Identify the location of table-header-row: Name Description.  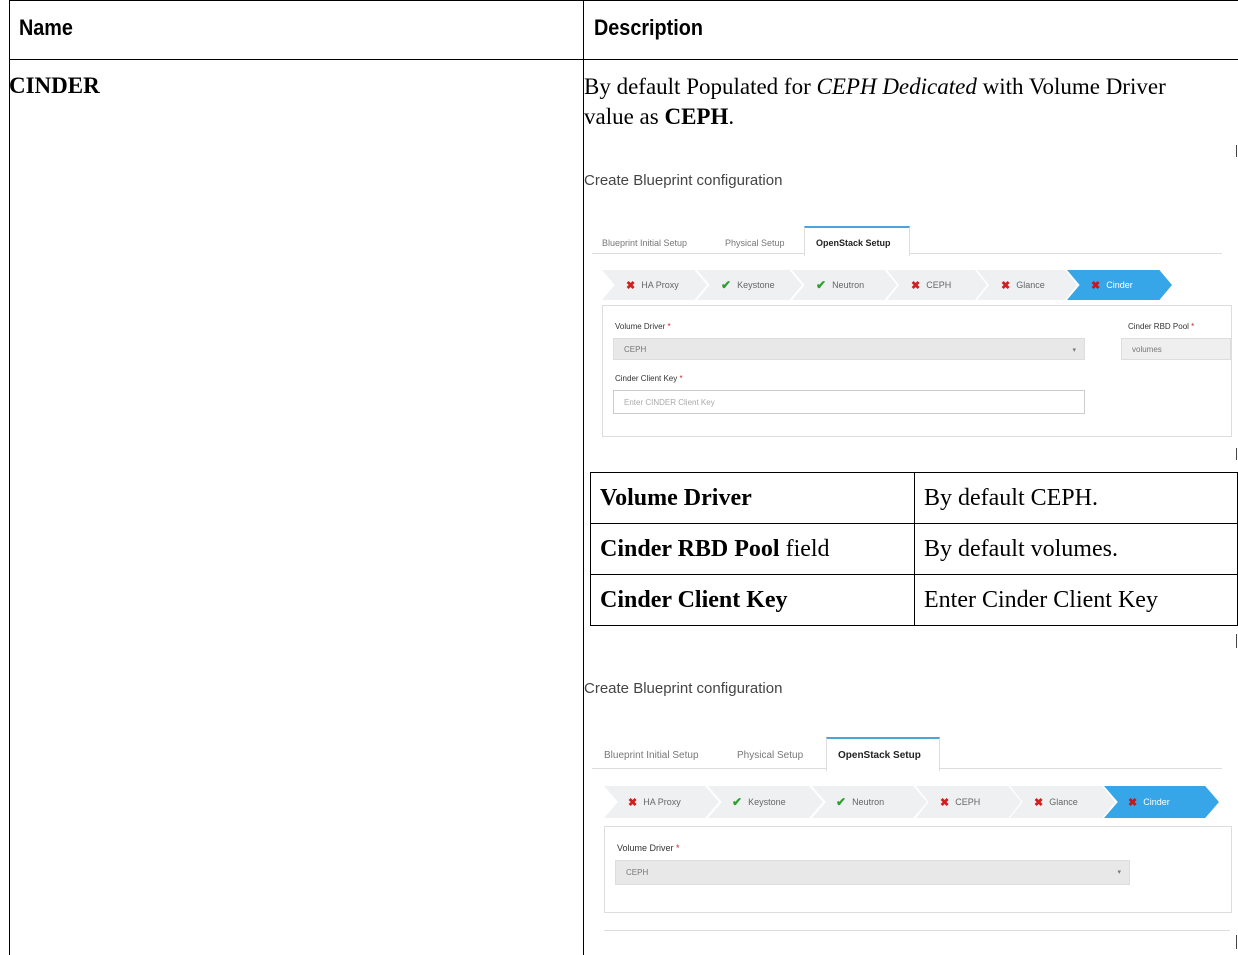
(624, 30).